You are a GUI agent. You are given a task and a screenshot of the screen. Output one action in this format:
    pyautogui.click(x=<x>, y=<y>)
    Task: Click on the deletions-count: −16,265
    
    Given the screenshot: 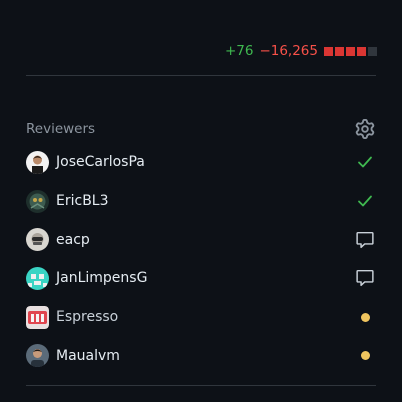 What is the action you would take?
    pyautogui.click(x=288, y=51)
    